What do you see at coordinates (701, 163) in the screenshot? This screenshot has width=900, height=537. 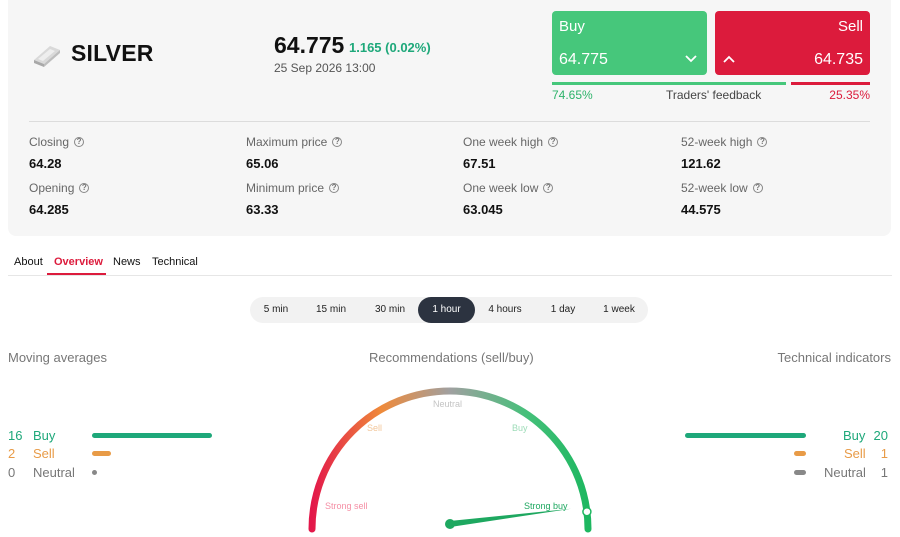 I see `stat-value: 121.62` at bounding box center [701, 163].